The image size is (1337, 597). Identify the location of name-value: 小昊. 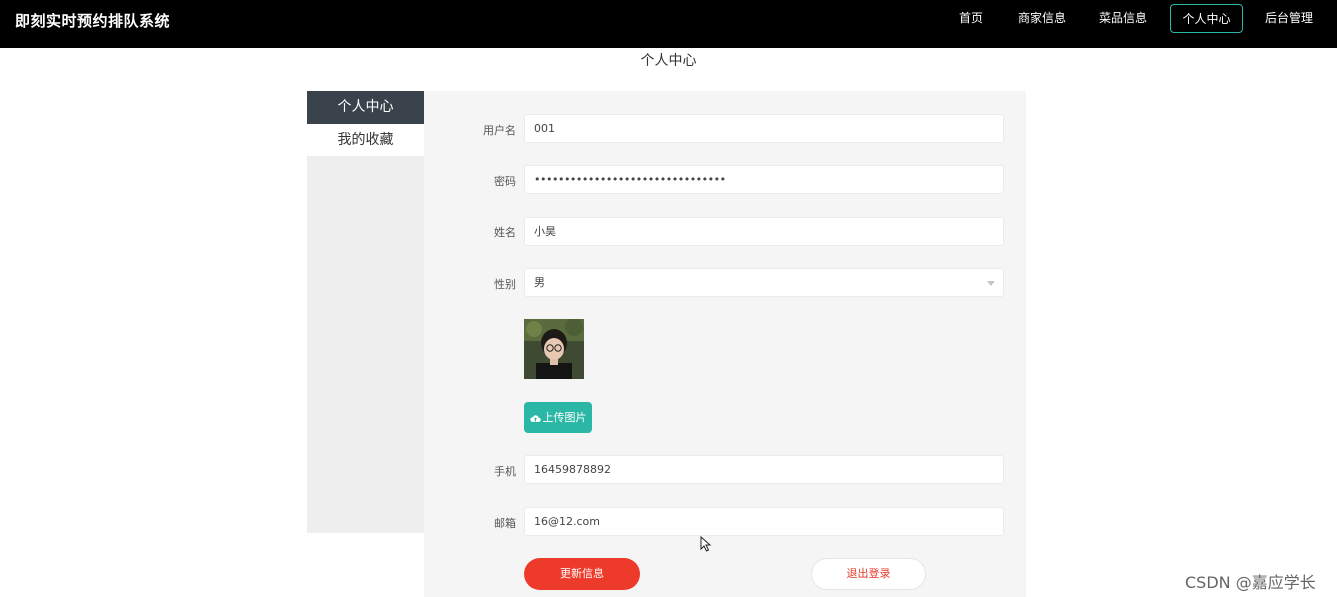
(545, 231).